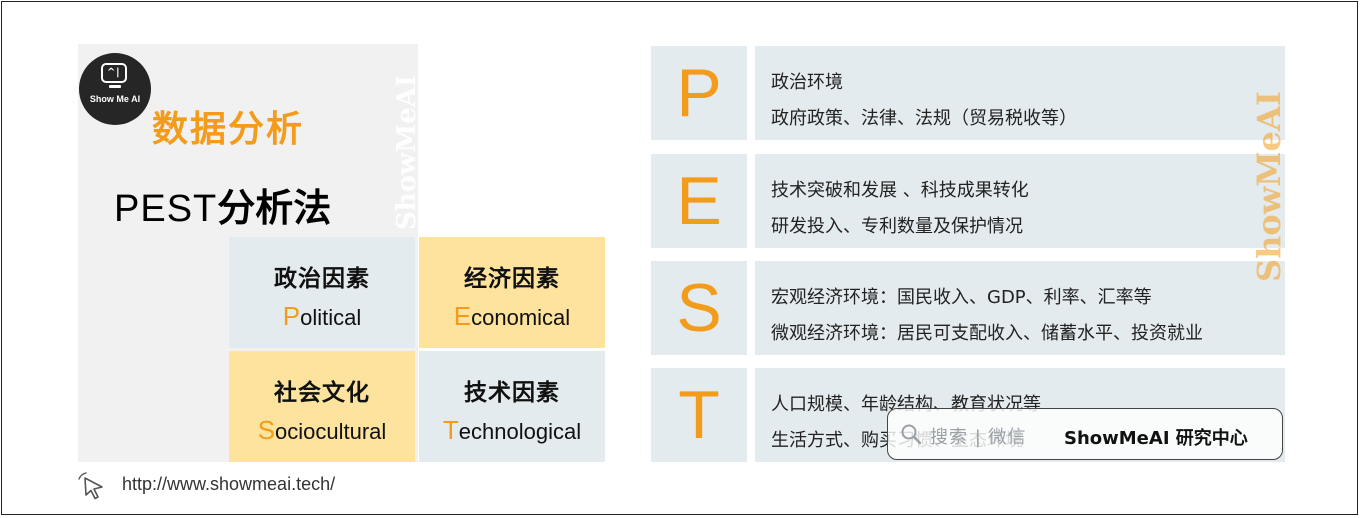  I want to click on pest-row-political: P 政治环境 政府政策、法律、法规（贸易税收等）, so click(968, 93).